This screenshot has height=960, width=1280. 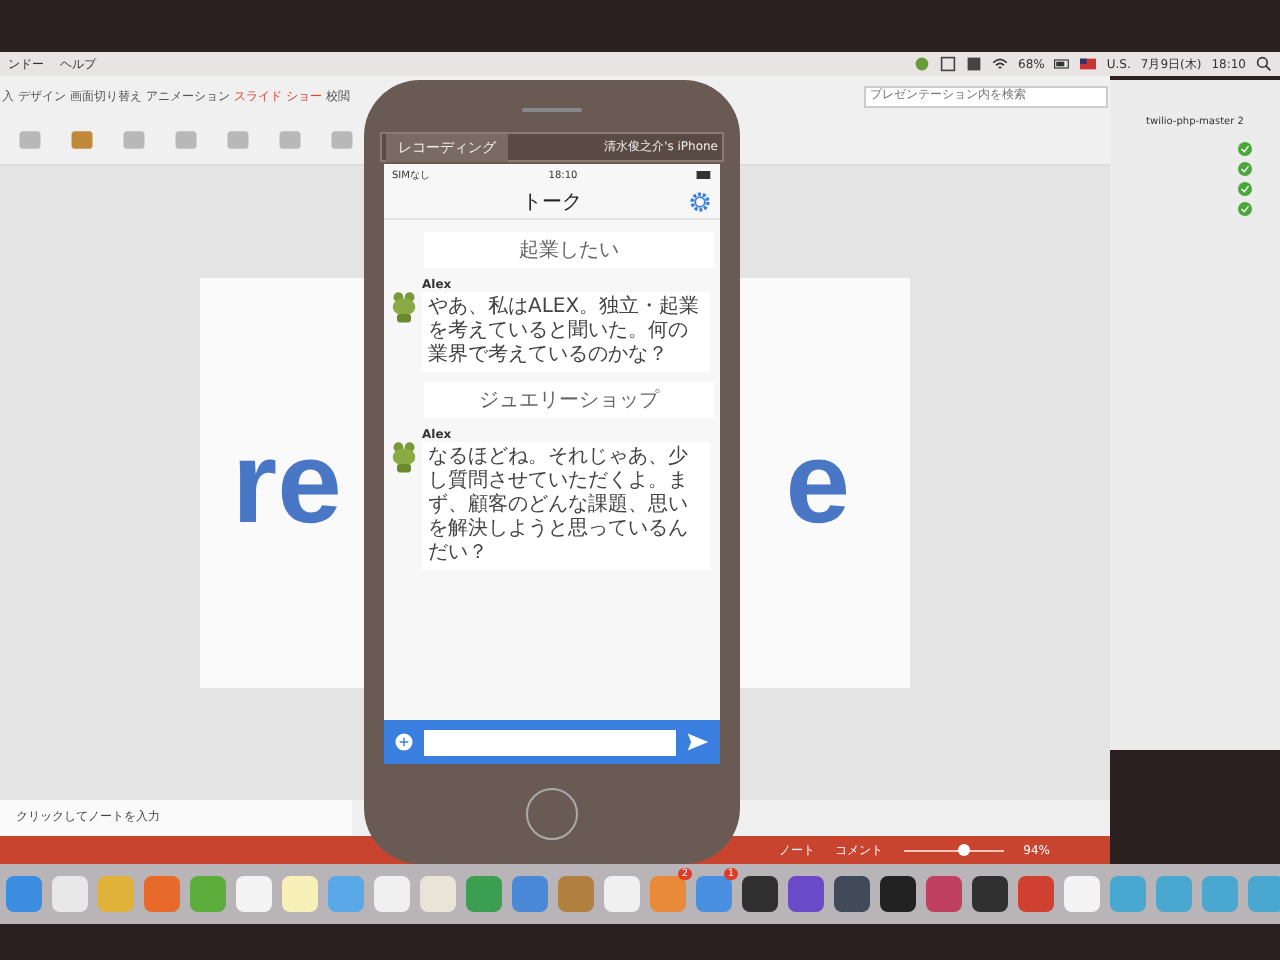 I want to click on flag-icon, so click(x=1088, y=64).